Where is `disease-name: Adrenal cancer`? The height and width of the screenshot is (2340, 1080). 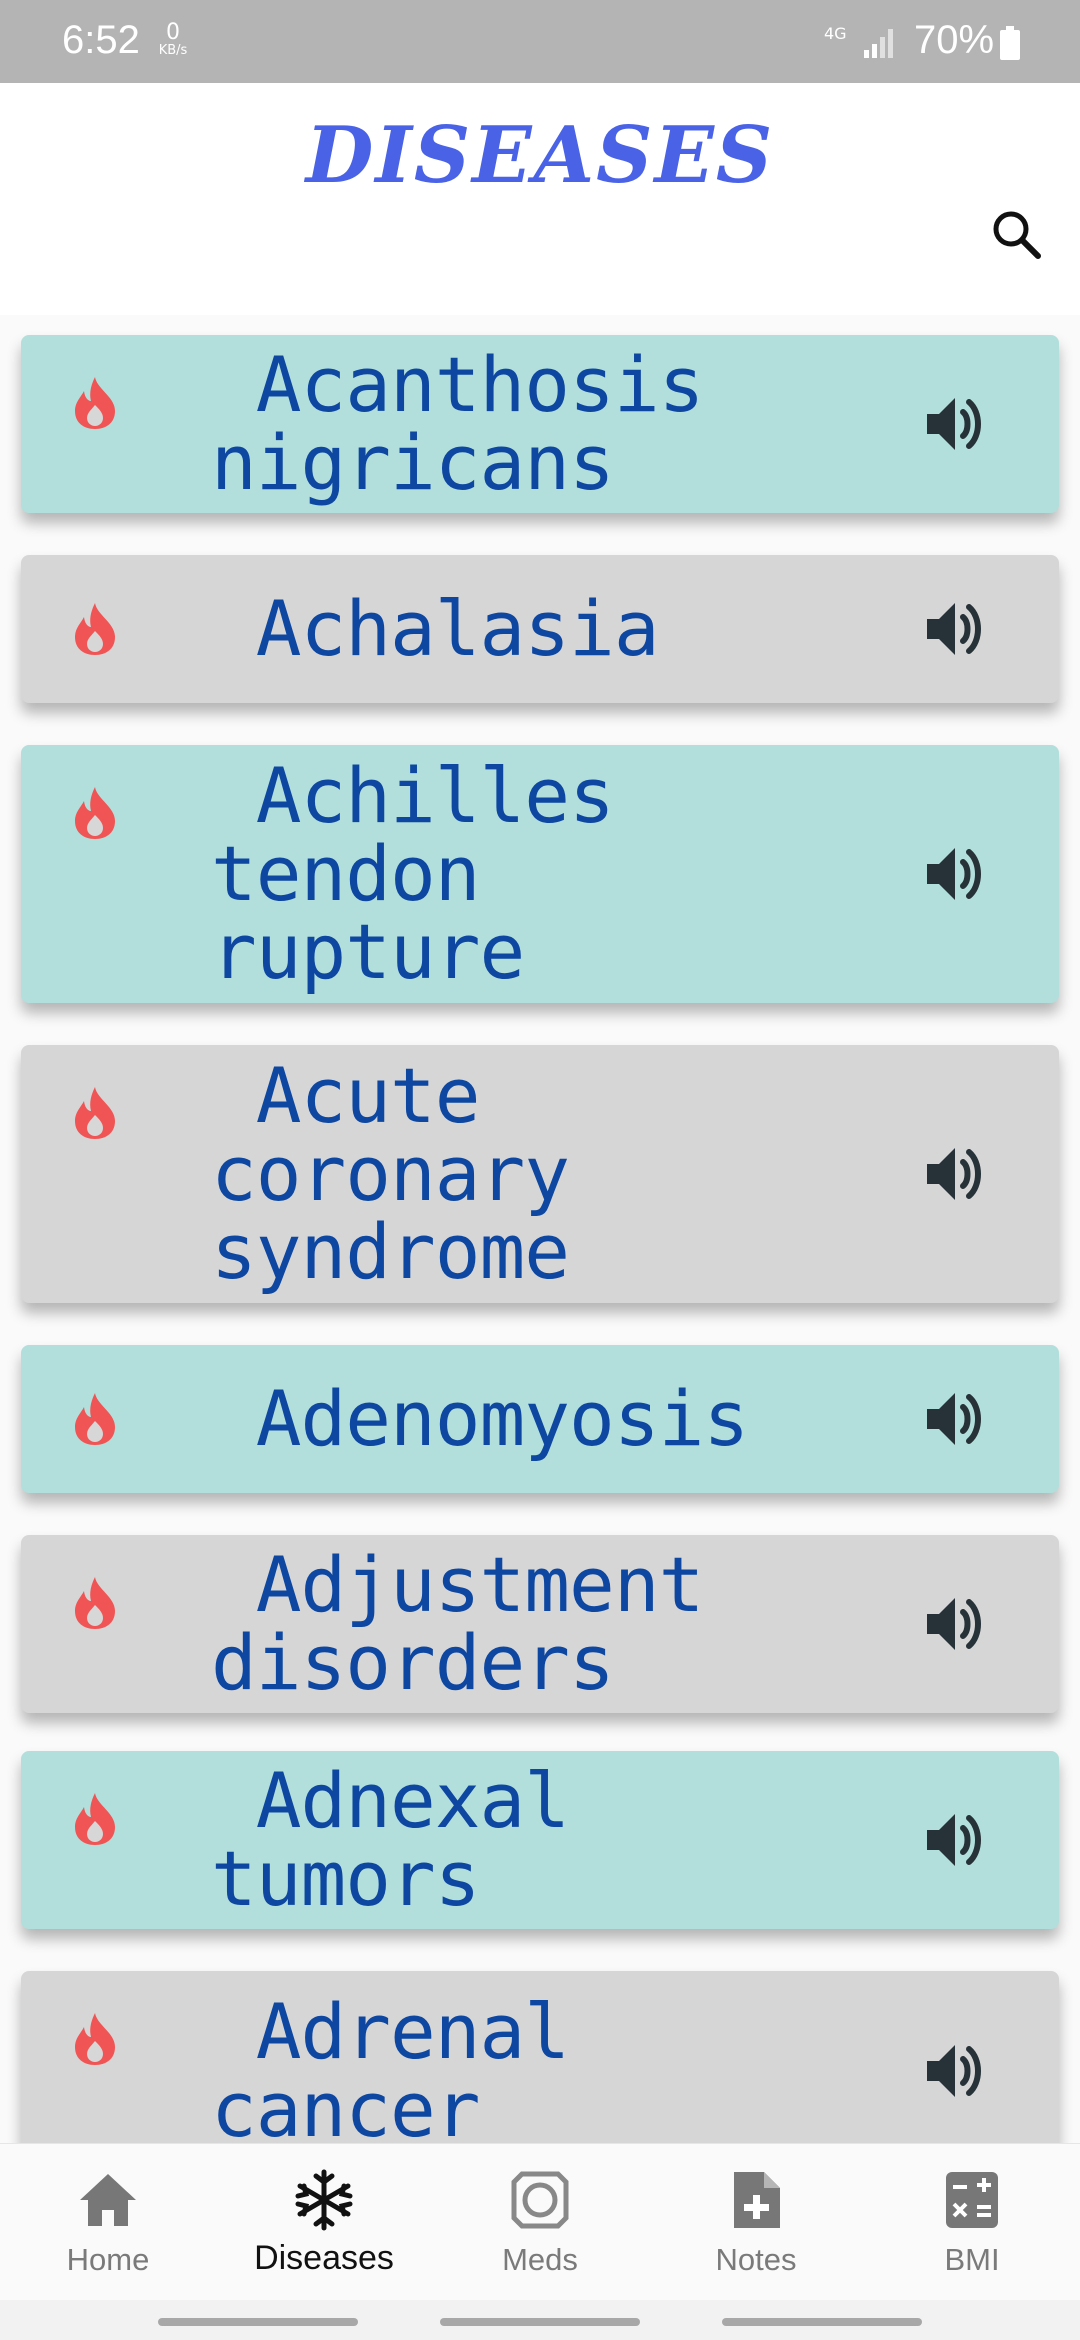
disease-name: Adrenal cancer is located at coordinates (390, 2065).